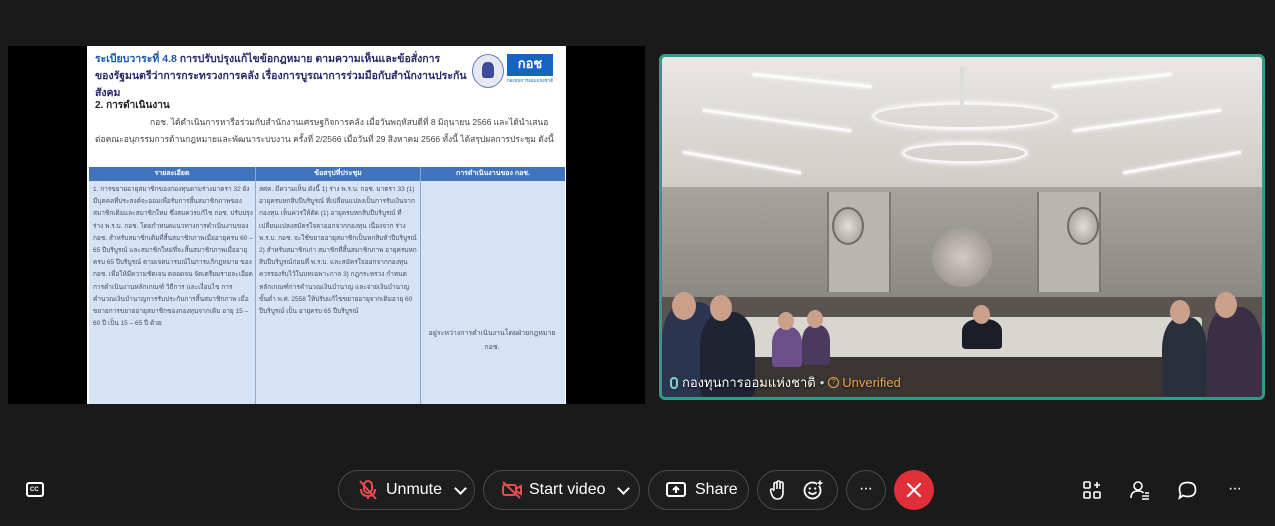 The image size is (1275, 526). What do you see at coordinates (716, 489) in the screenshot?
I see `share-label: Share` at bounding box center [716, 489].